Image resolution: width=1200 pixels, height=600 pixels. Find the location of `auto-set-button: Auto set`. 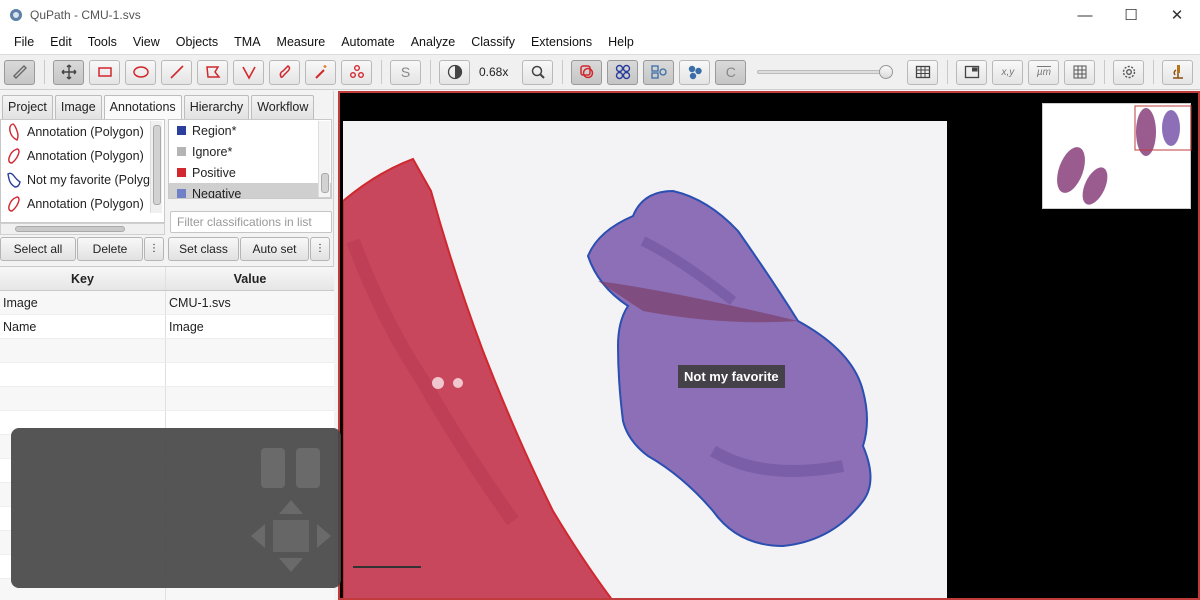

auto-set-button: Auto set is located at coordinates (274, 249).